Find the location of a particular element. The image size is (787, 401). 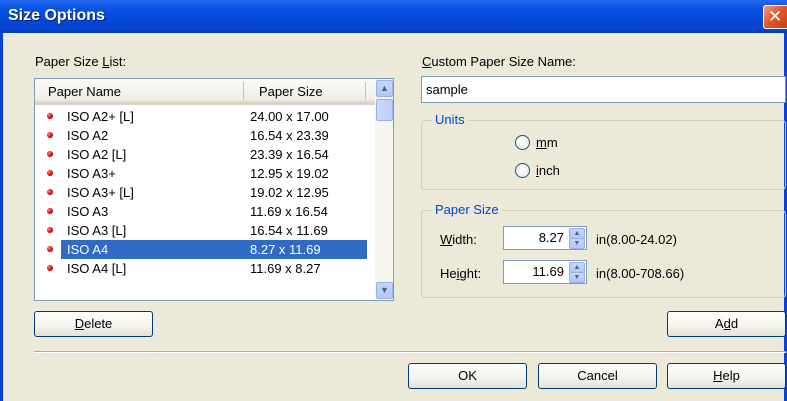

paper-name: ISO A3+ is located at coordinates (91, 173).